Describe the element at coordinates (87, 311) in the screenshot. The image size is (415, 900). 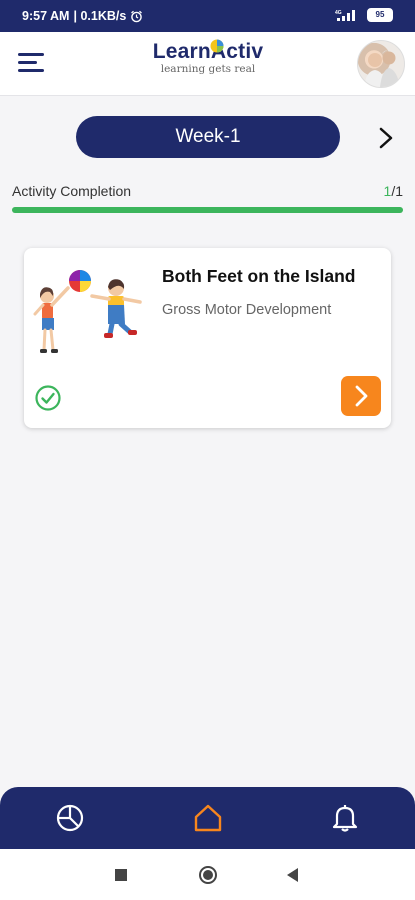
I see `kids-playing-ball-illustration` at that location.